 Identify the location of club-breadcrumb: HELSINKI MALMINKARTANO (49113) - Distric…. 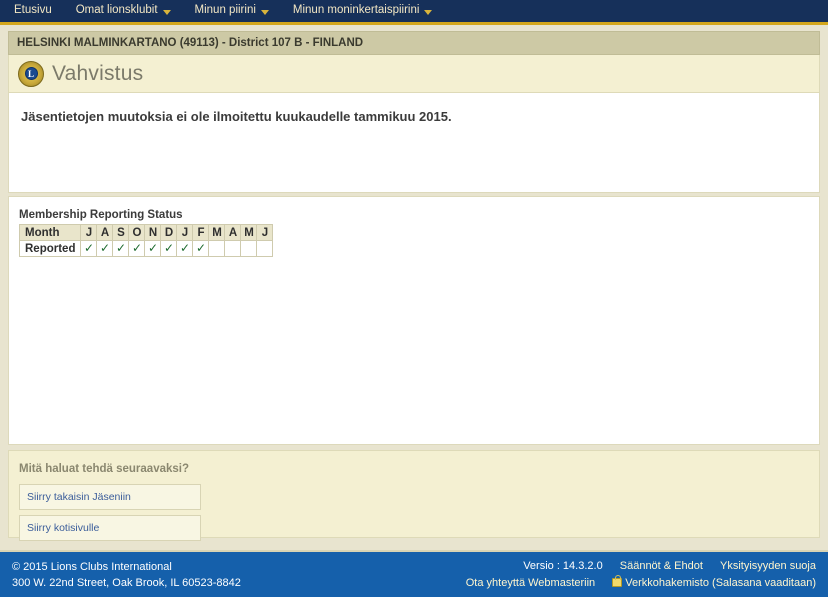
(414, 43).